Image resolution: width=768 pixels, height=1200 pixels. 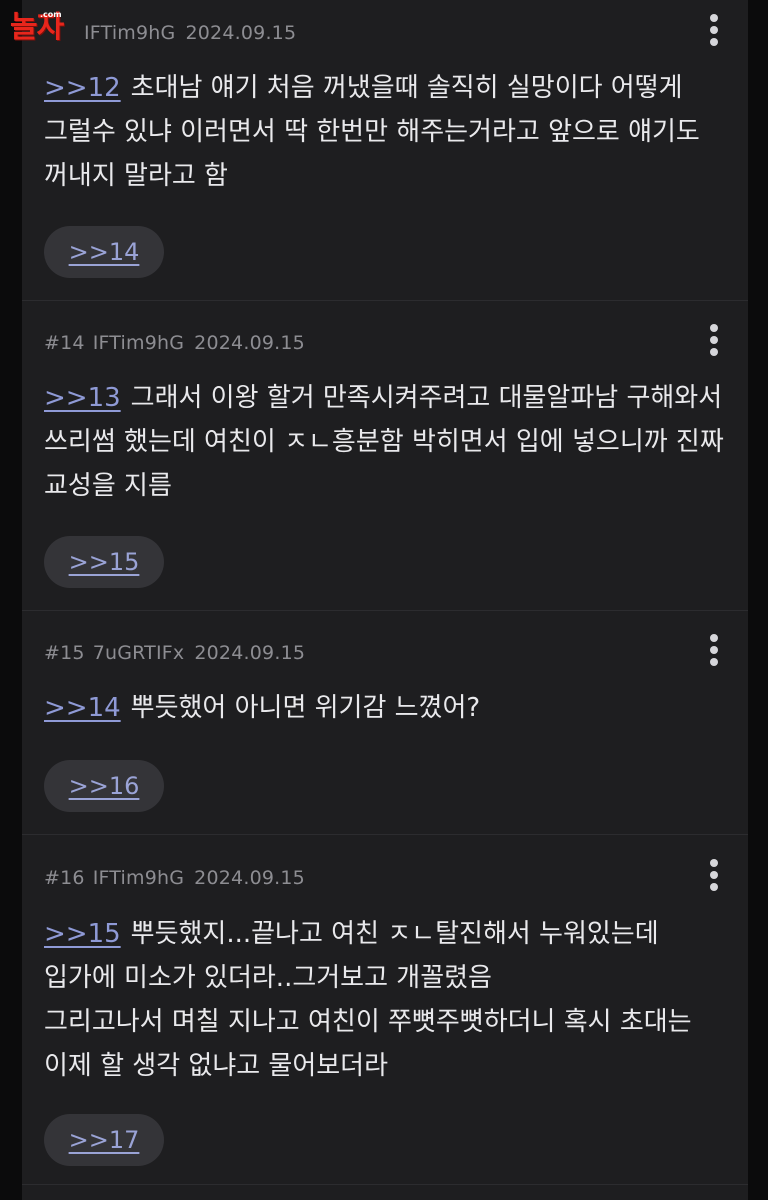 I want to click on post-meta: #16 IFTim9hG 2024.09.15, so click(x=174, y=878).